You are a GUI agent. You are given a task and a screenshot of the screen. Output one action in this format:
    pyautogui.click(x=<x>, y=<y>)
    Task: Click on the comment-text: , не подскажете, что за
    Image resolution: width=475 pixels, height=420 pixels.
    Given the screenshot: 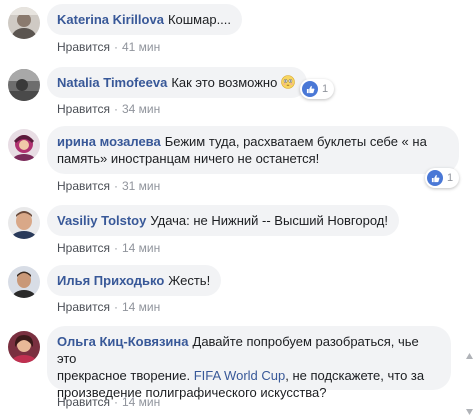 What is the action you would take?
    pyautogui.click(x=355, y=375)
    